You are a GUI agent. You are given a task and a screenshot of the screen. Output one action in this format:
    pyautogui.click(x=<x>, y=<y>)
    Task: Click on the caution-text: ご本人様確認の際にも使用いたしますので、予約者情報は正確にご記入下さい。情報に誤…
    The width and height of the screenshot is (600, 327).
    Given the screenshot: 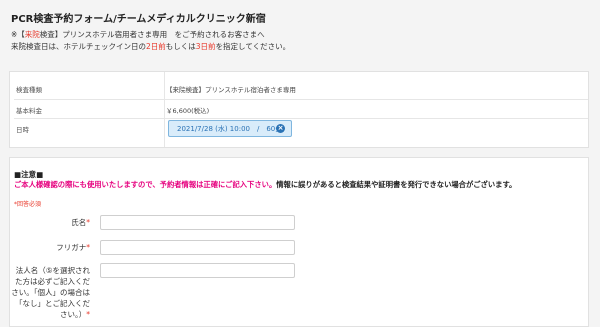 What is the action you would take?
    pyautogui.click(x=265, y=185)
    